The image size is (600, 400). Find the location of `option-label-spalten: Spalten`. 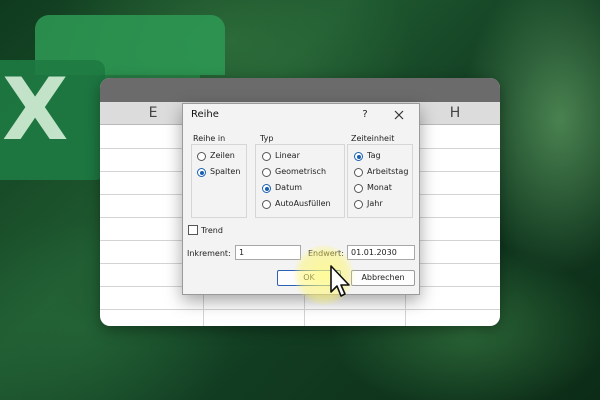

option-label-spalten: Spalten is located at coordinates (225, 171).